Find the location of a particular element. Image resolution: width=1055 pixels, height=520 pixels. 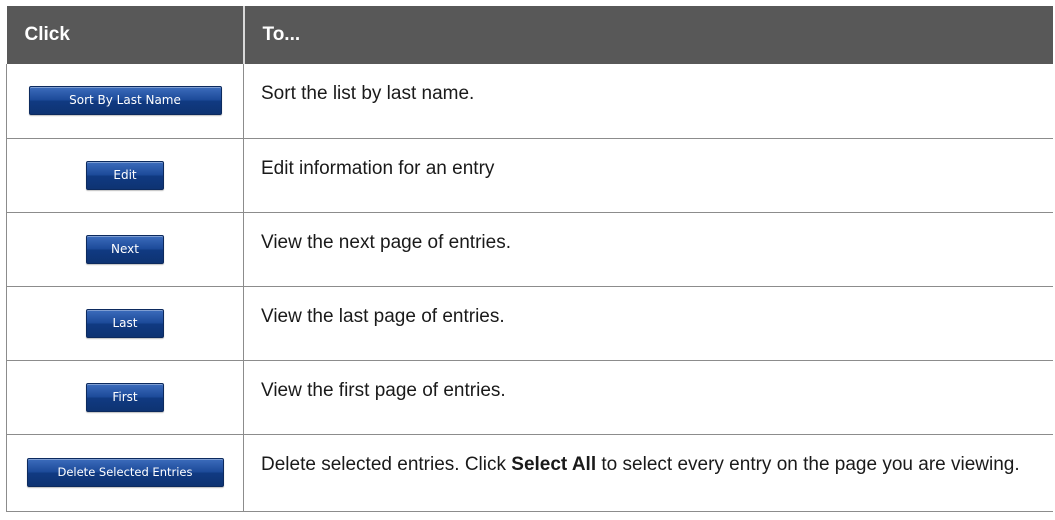

button-cell: Sort By Last Name is located at coordinates (125, 101).